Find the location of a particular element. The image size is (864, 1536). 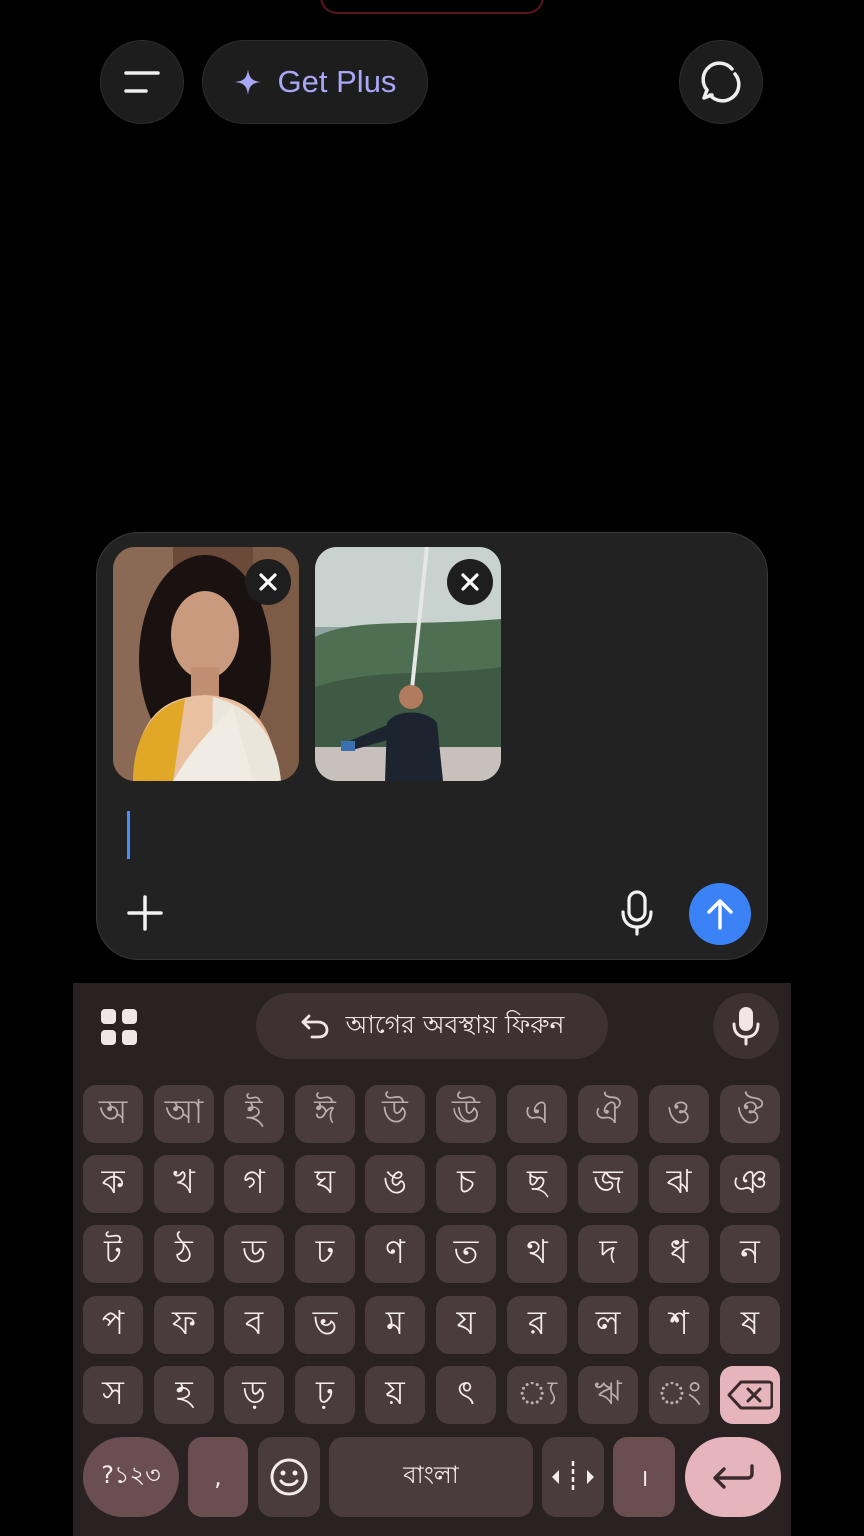

camera-notch-outline is located at coordinates (432, 7).